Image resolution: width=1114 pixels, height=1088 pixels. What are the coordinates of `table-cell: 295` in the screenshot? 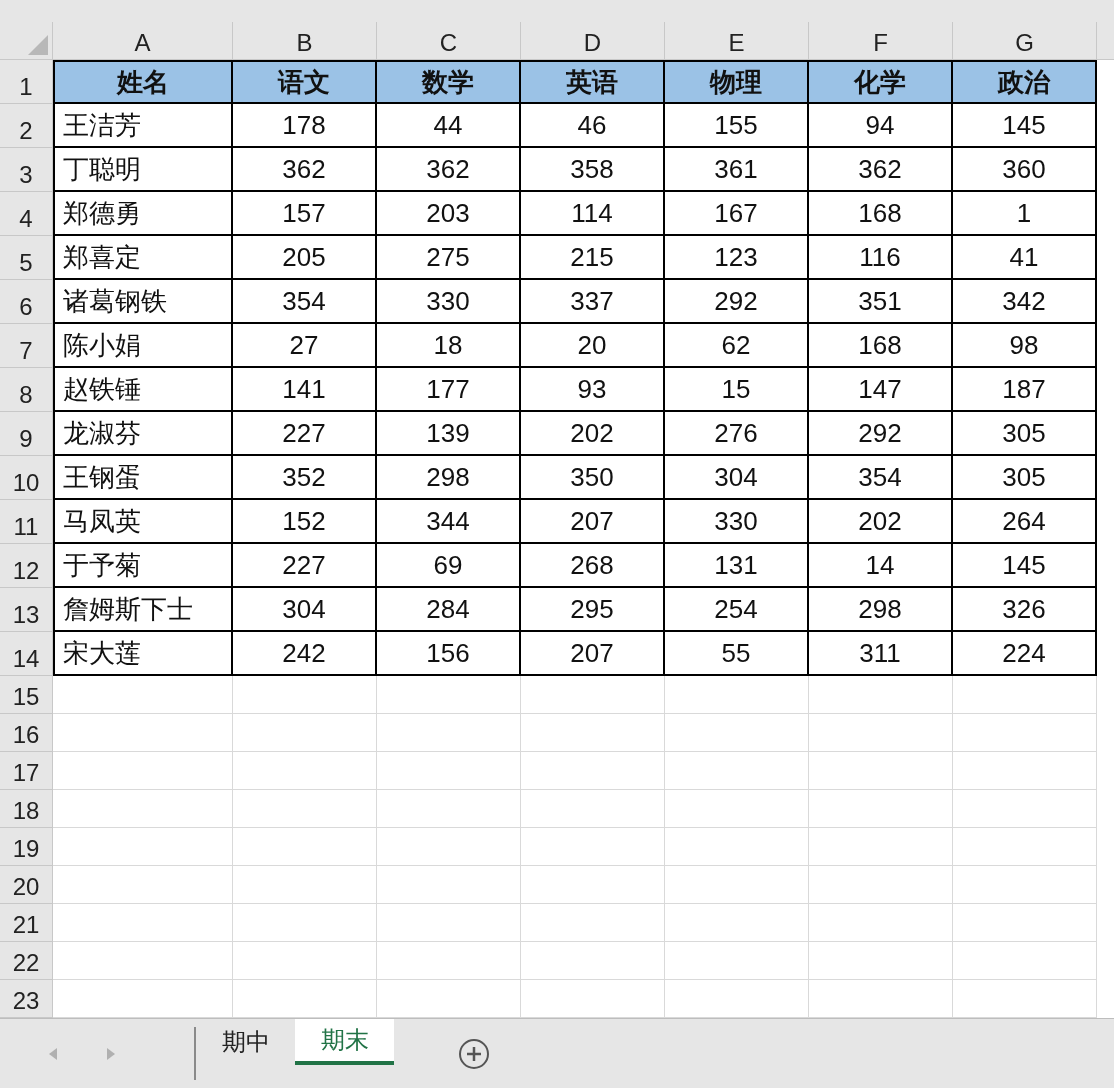 It's located at (593, 610).